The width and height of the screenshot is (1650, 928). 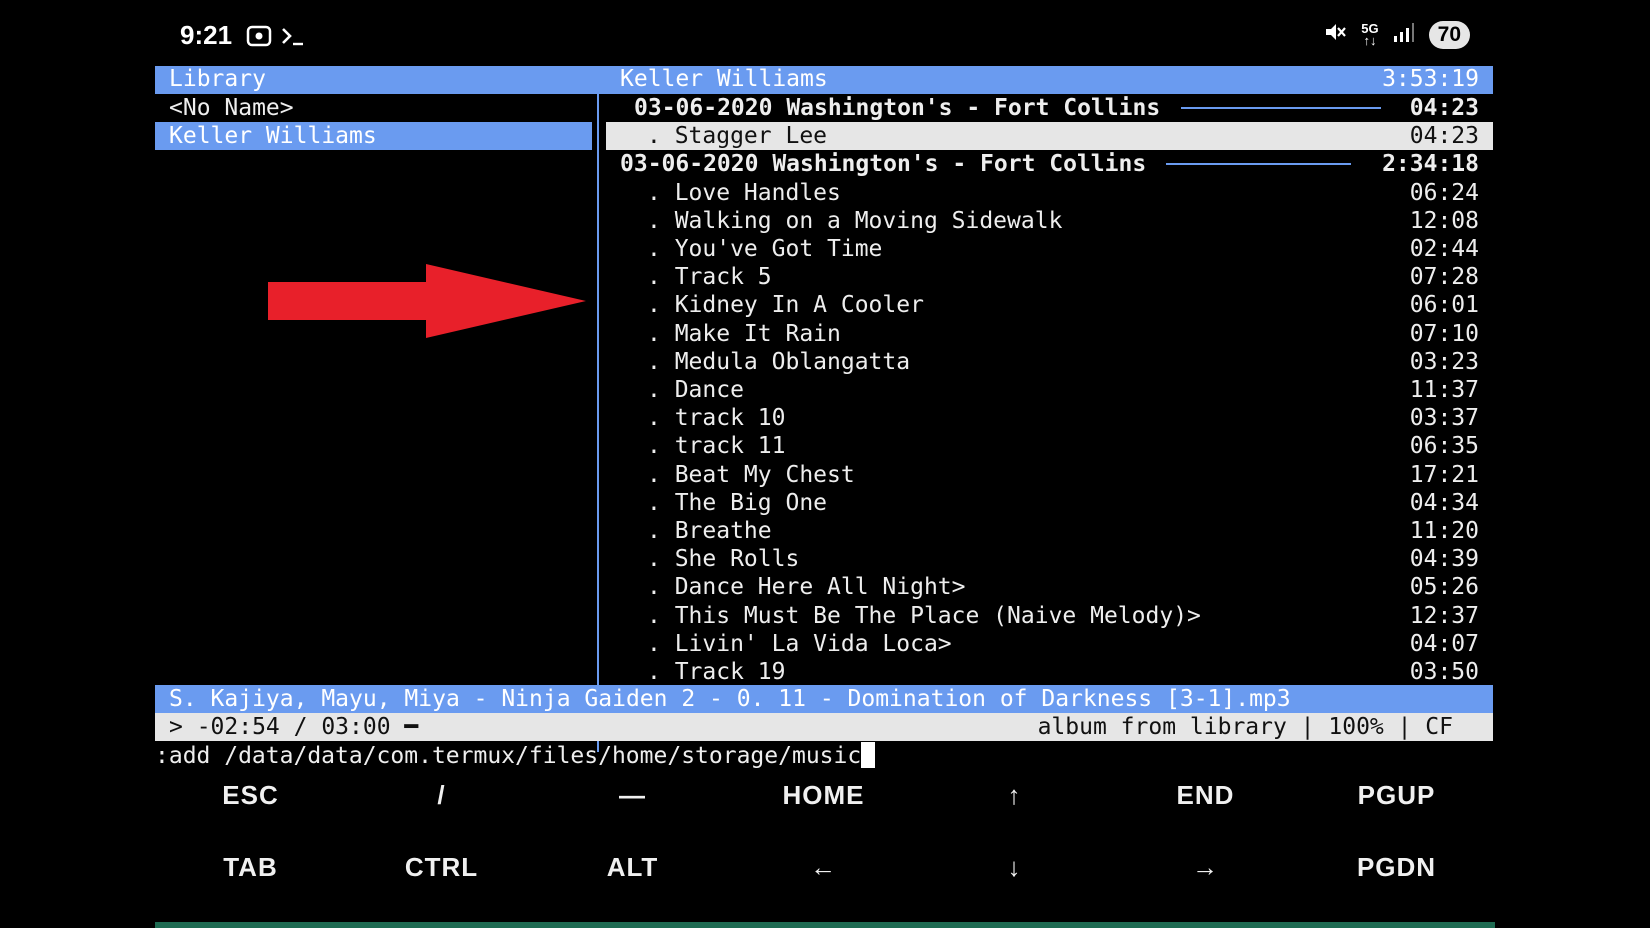 What do you see at coordinates (1449, 34) in the screenshot?
I see `battery-indicator: 70` at bounding box center [1449, 34].